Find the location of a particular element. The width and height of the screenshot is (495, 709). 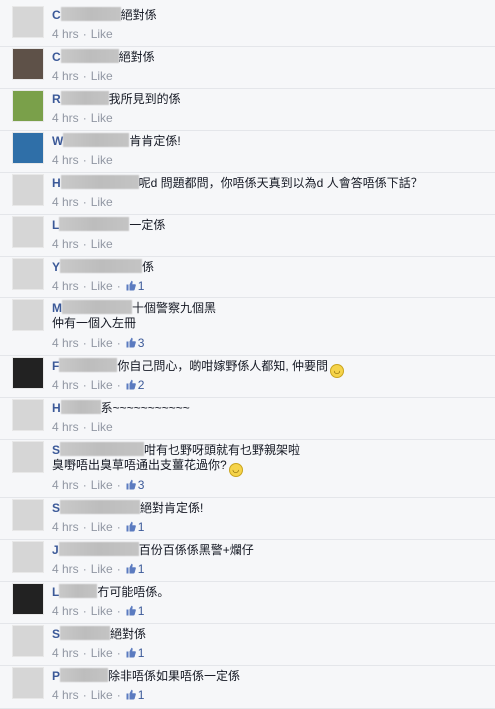

commenter-name: P is located at coordinates (56, 676).